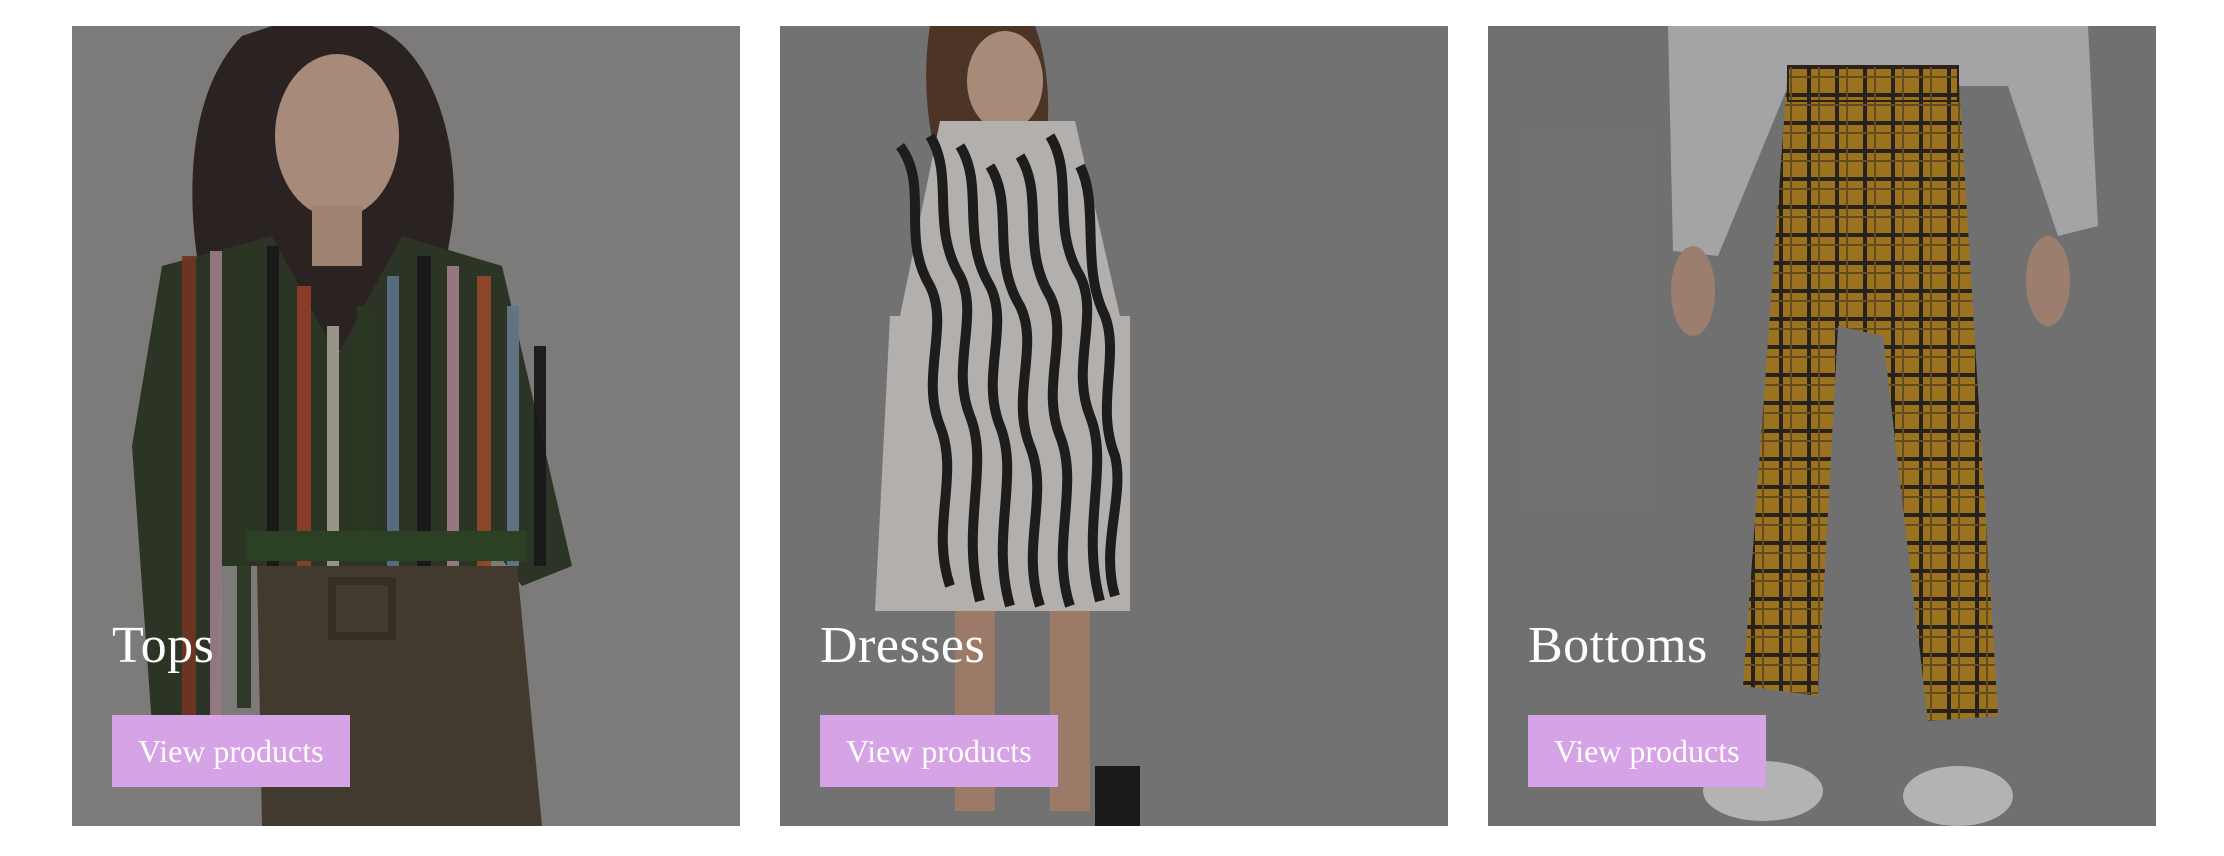 The image size is (2224, 856). Describe the element at coordinates (1618, 645) in the screenshot. I see `category-title: Bottoms` at that location.